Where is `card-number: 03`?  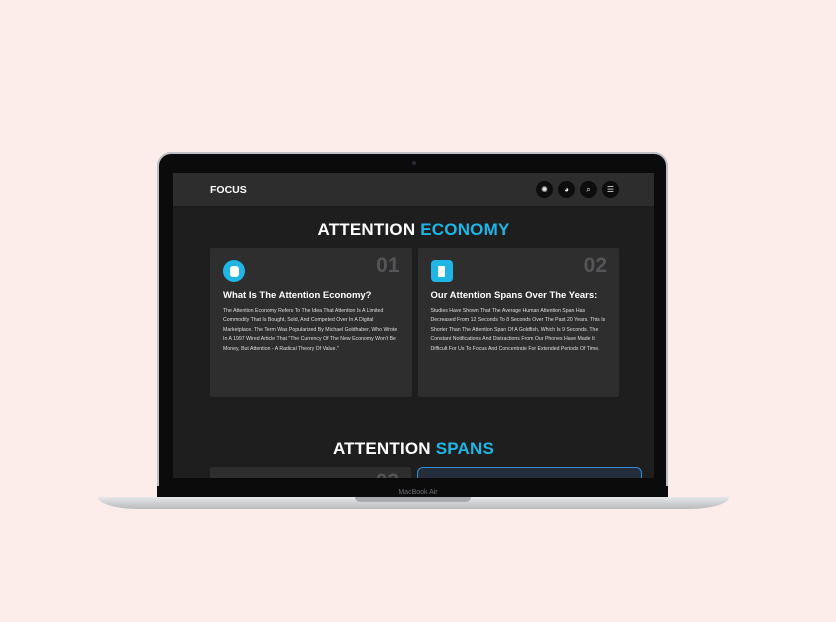 card-number: 03 is located at coordinates (387, 474).